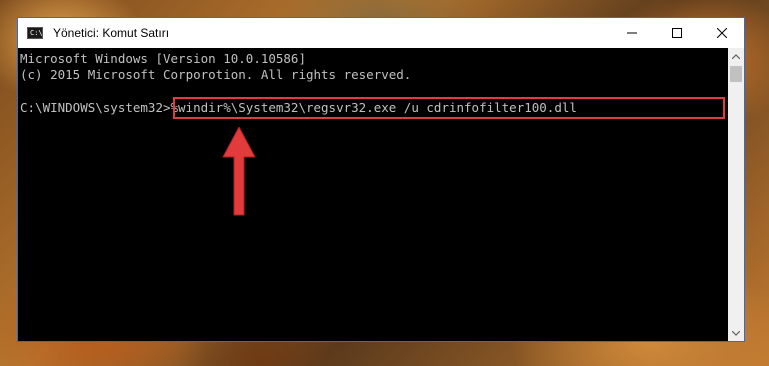 The width and height of the screenshot is (769, 366). I want to click on vertical-scrollbar, so click(736, 194).